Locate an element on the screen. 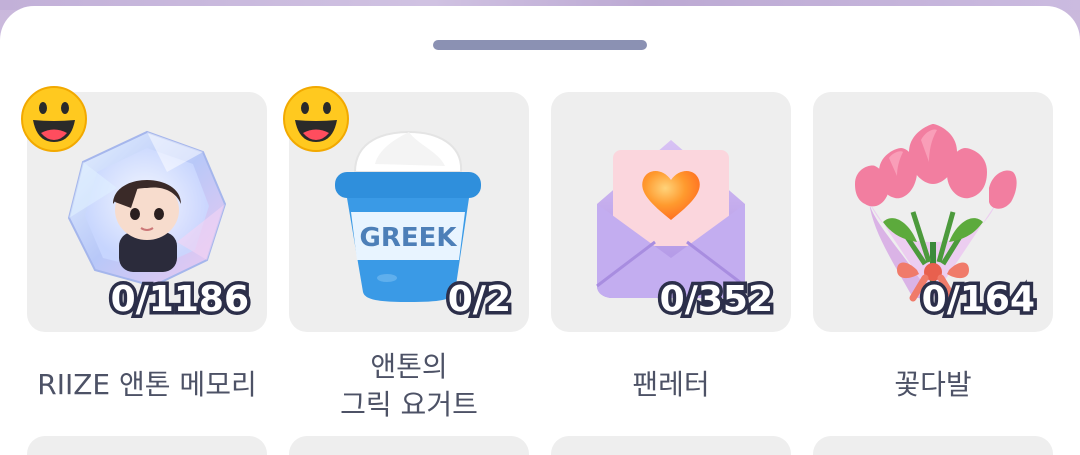 This screenshot has height=455, width=1080. item-label: 꽃다발 is located at coordinates (933, 384).